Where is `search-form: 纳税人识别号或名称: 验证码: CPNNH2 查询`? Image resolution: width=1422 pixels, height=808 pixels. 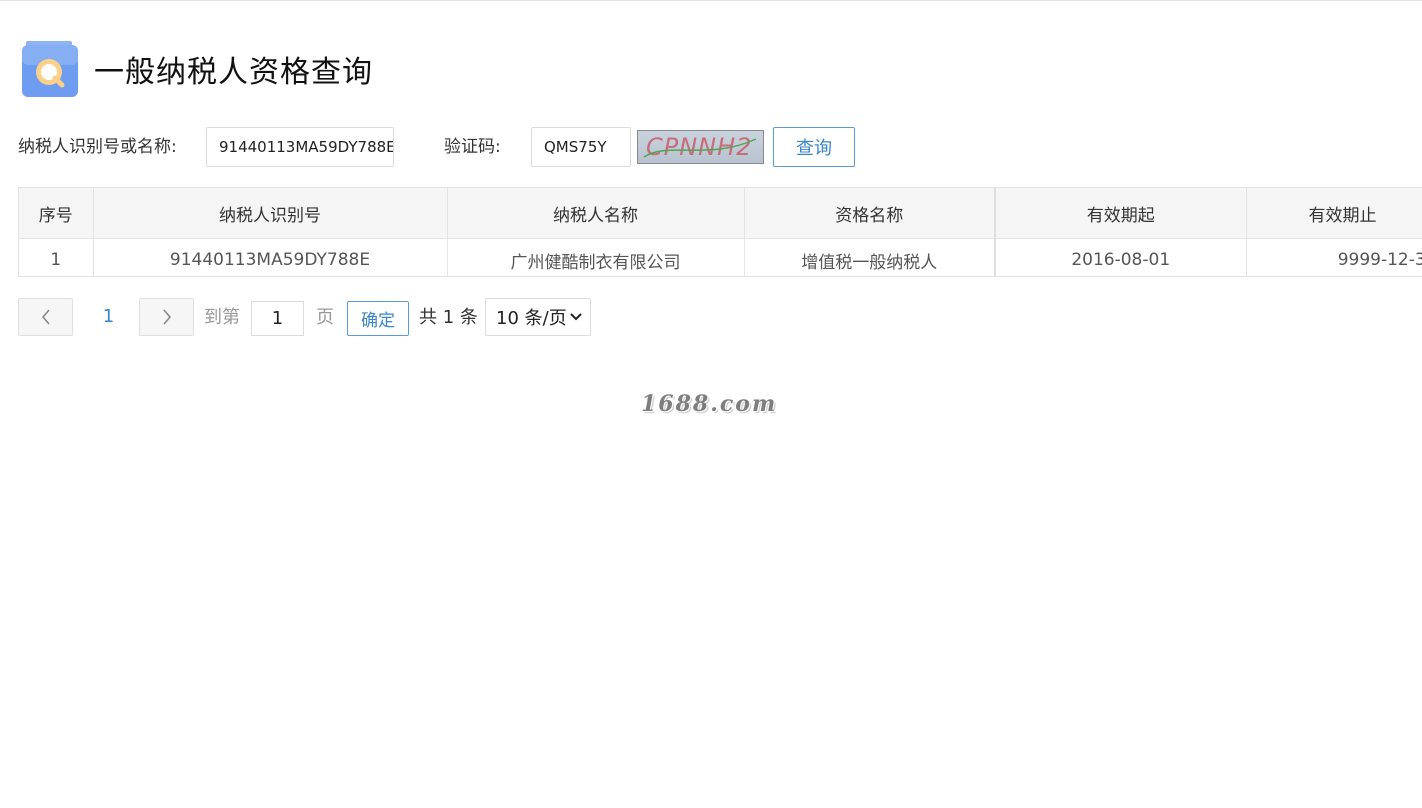 search-form: 纳税人识别号或名称: 验证码: CPNNH2 查询 is located at coordinates (468, 147).